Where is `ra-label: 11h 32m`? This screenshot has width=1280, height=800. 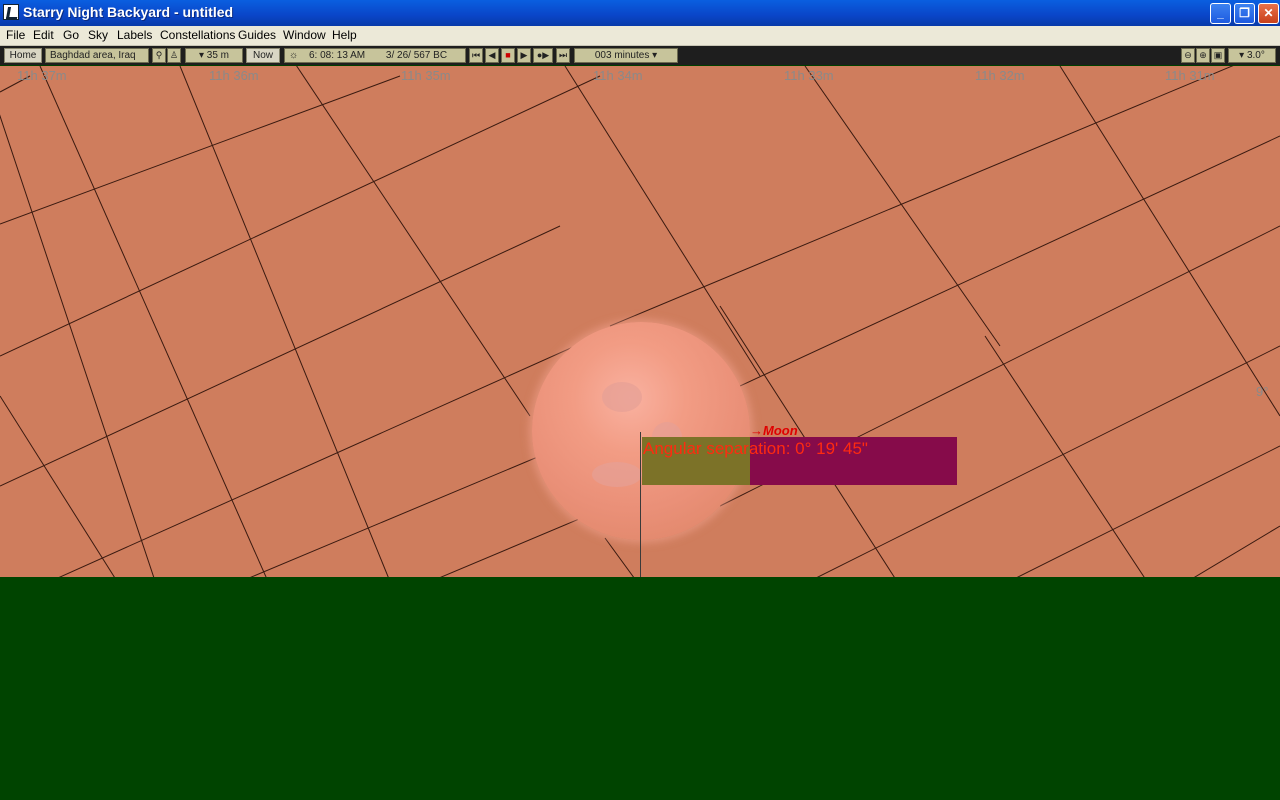 ra-label: 11h 32m is located at coordinates (1000, 75).